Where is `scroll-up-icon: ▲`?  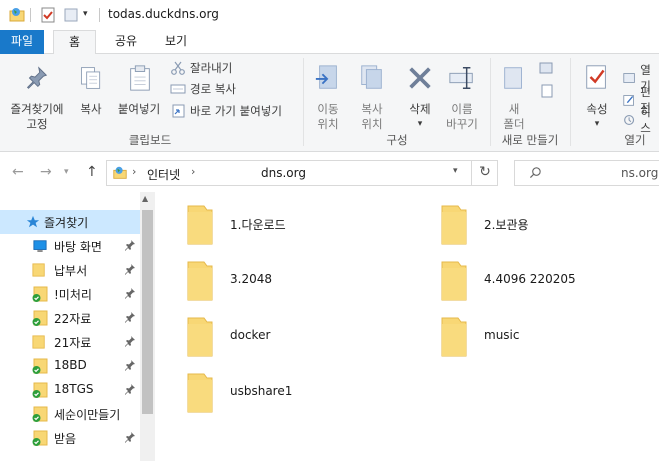 scroll-up-icon: ▲ is located at coordinates (145, 198).